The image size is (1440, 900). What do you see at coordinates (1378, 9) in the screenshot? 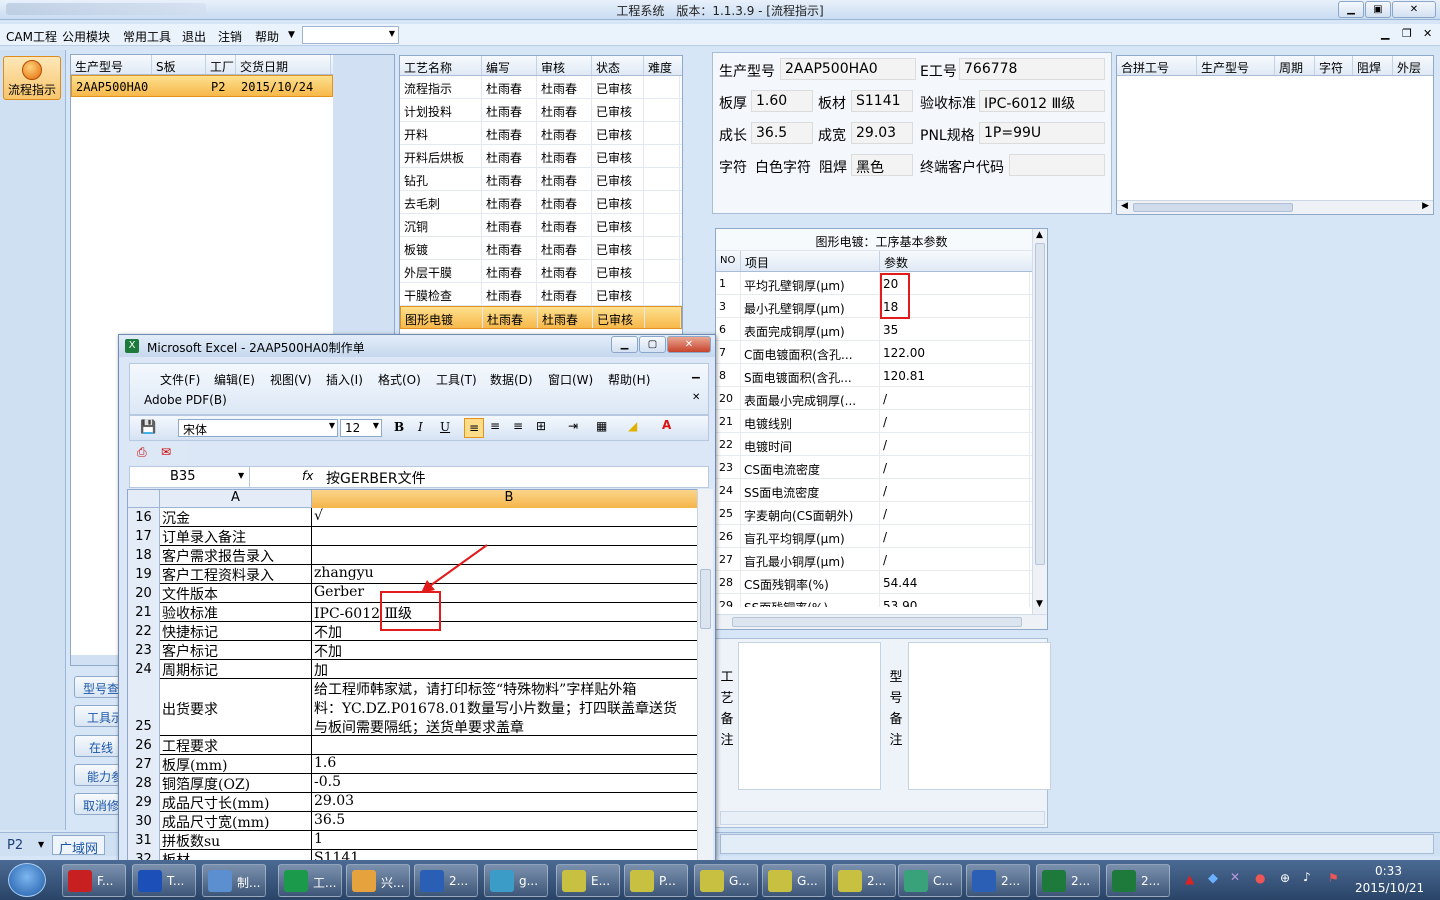
I see `maximize-button: ▣` at bounding box center [1378, 9].